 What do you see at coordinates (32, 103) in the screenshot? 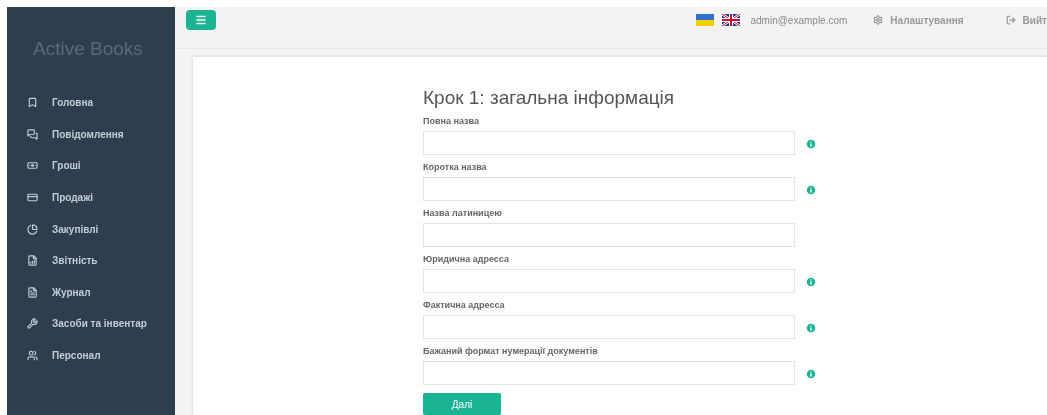
I see `bookmark-icon` at bounding box center [32, 103].